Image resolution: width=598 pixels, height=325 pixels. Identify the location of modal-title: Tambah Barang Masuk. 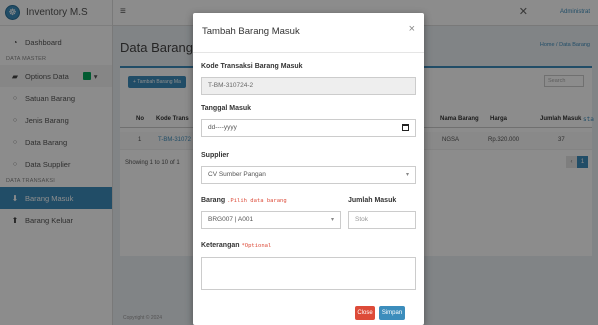
(251, 31).